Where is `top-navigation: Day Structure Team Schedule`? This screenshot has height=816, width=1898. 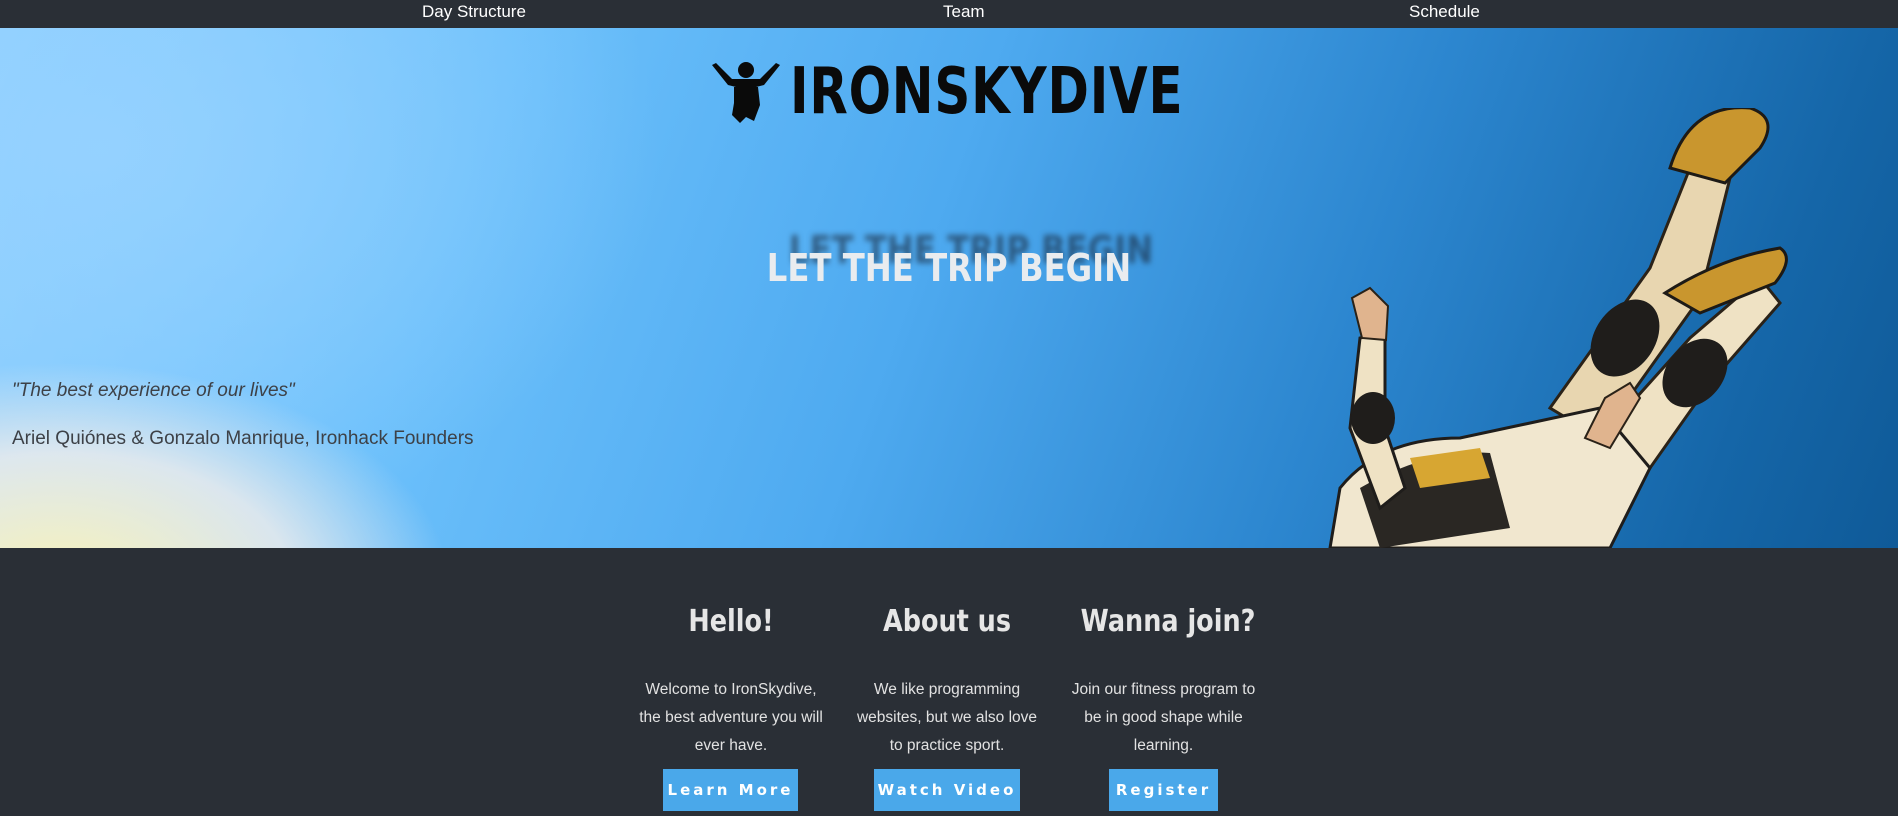 top-navigation: Day Structure Team Schedule is located at coordinates (949, 14).